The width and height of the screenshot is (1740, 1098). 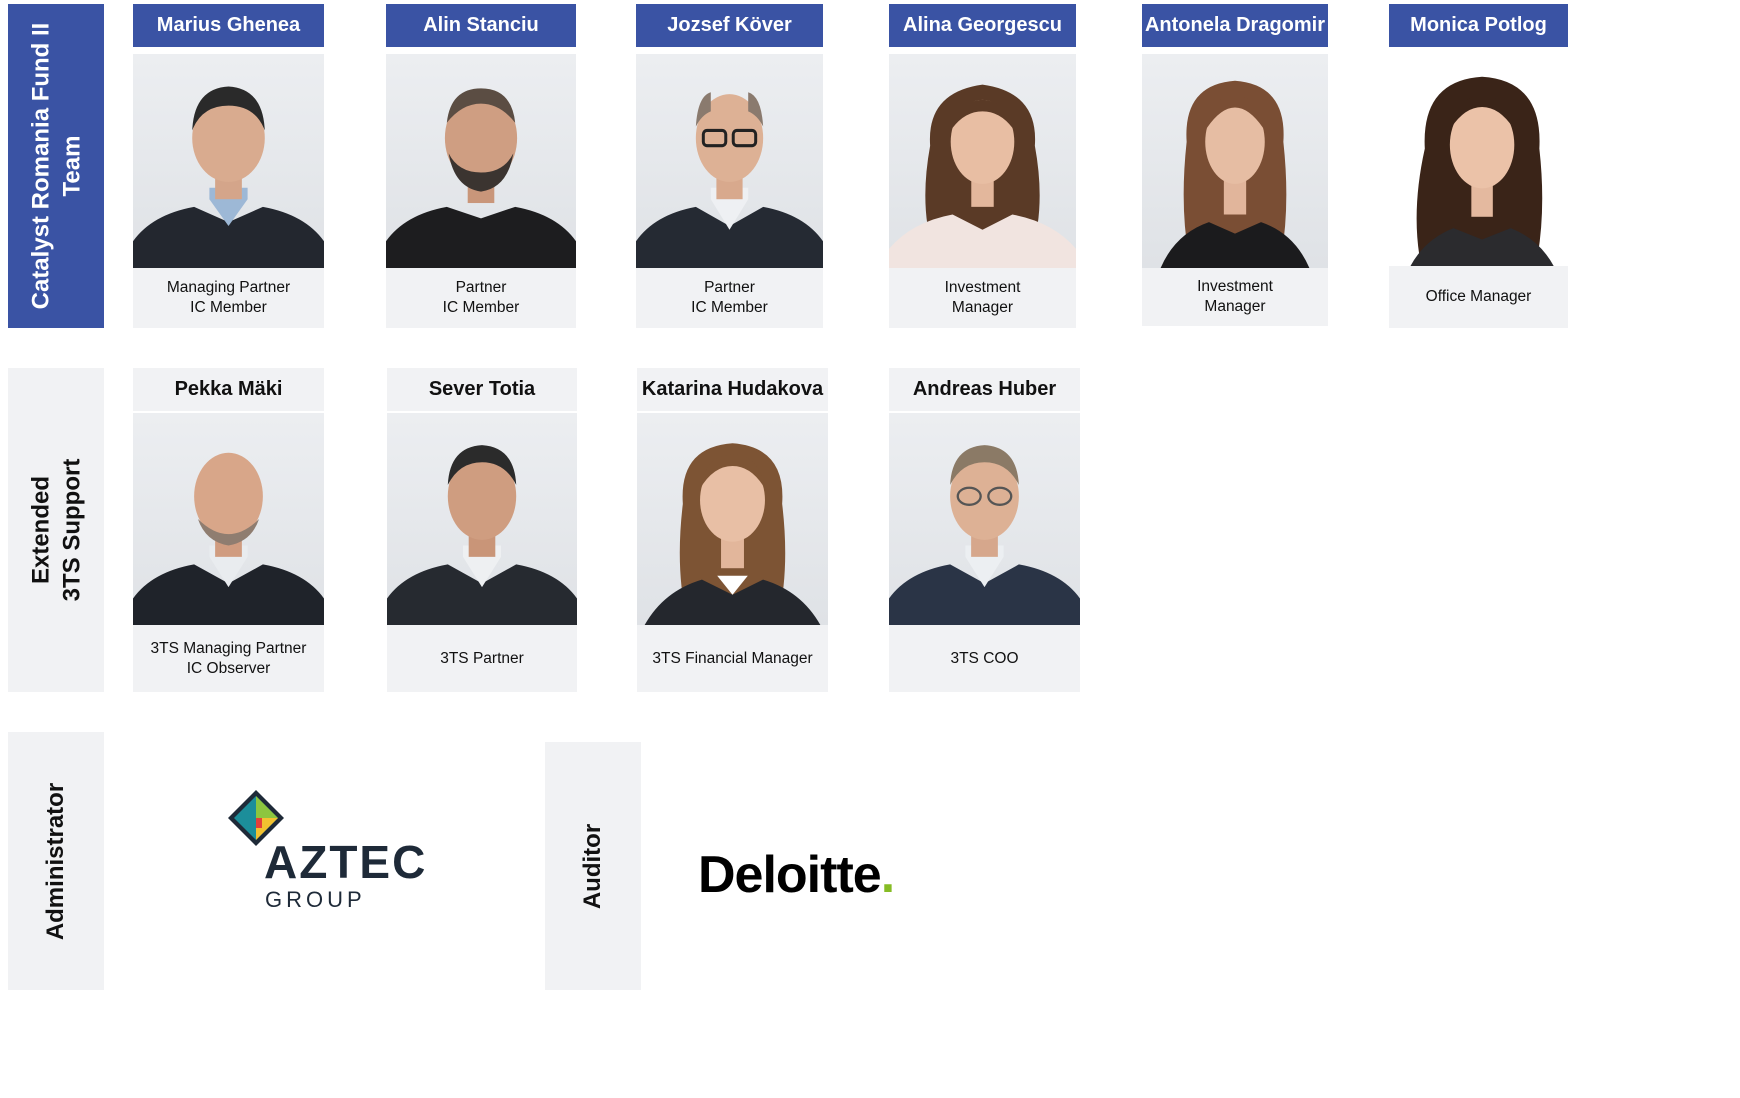 I want to click on team-card-jozsef-kover: Jozsef Köver Partner IC Member, so click(x=729, y=166).